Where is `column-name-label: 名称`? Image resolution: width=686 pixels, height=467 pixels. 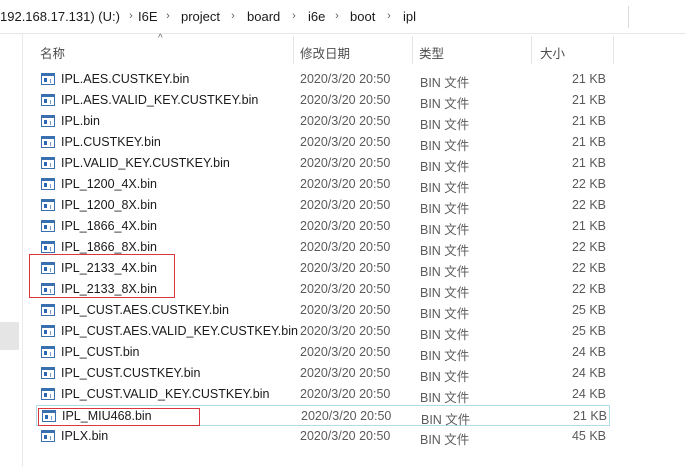
column-name-label: 名称 is located at coordinates (53, 54).